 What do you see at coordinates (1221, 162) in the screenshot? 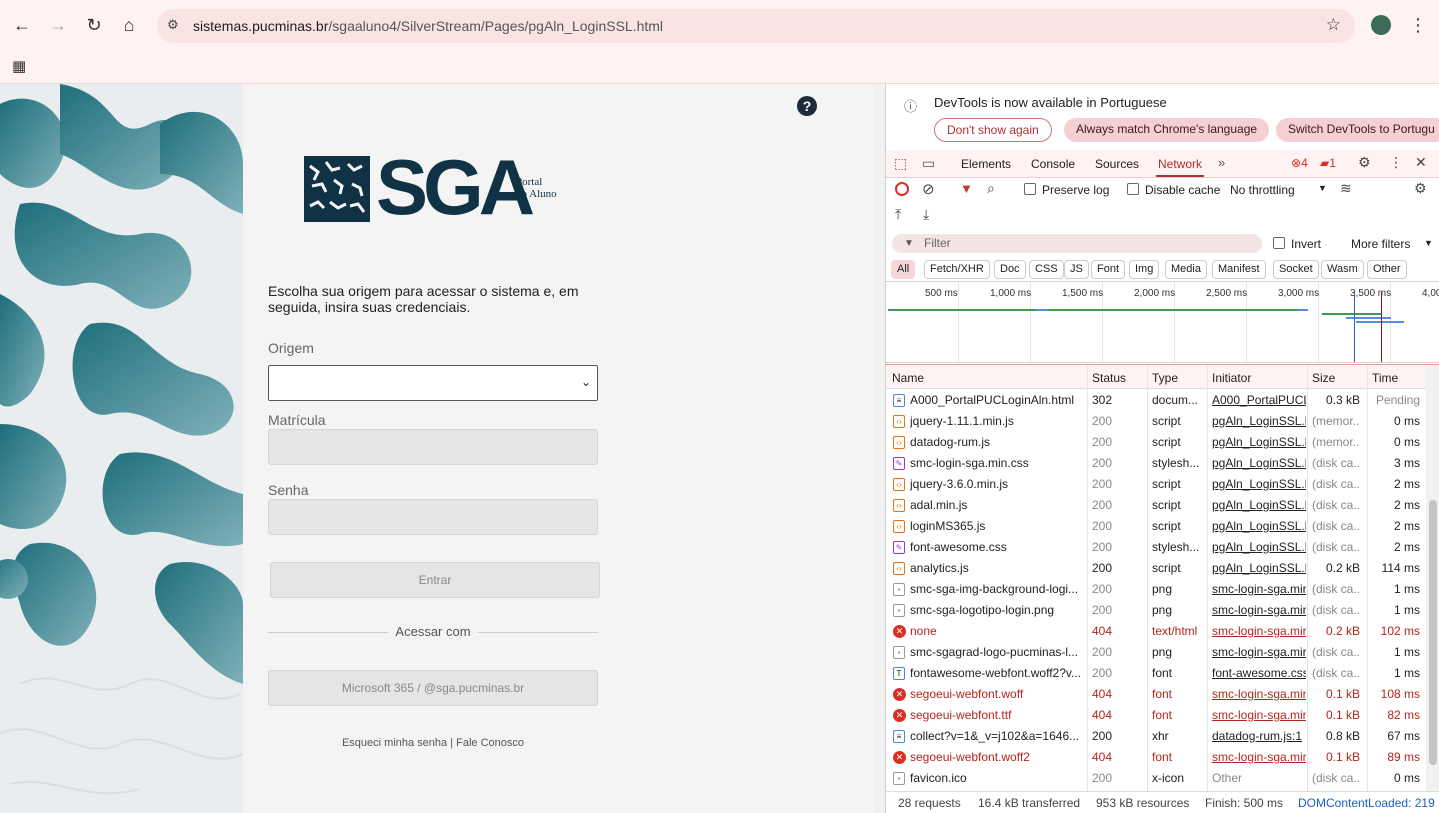
I see `more-tabs-icon: »` at bounding box center [1221, 162].